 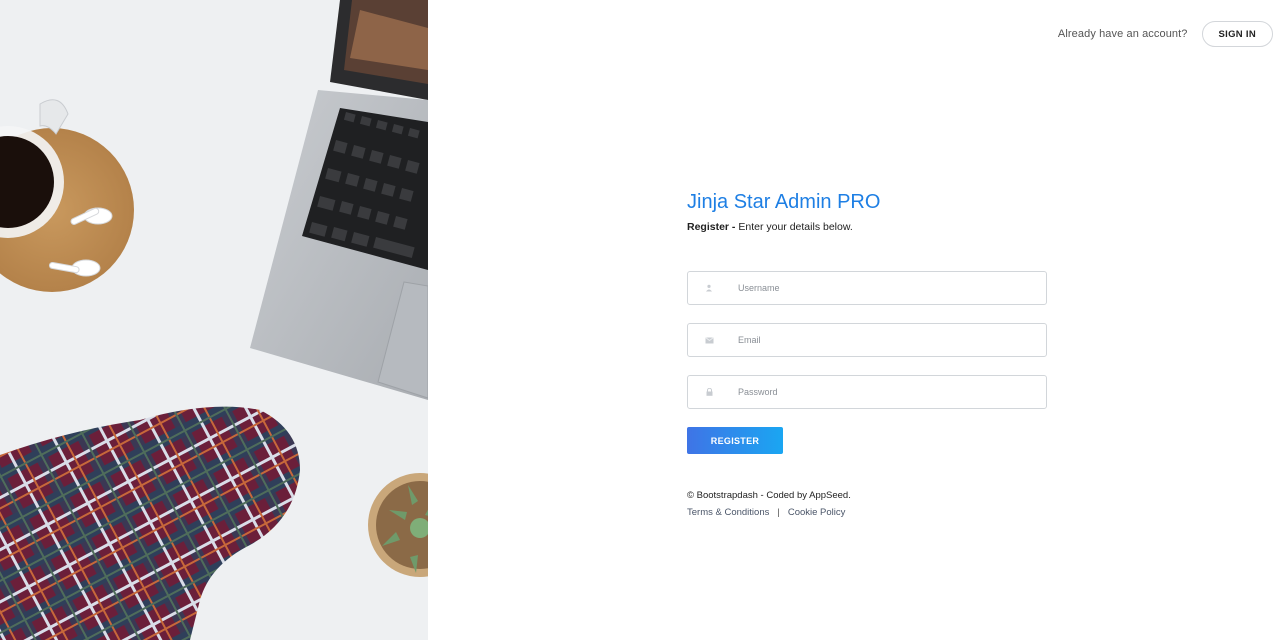 I want to click on subtitle-strong: Register -, so click(x=711, y=227).